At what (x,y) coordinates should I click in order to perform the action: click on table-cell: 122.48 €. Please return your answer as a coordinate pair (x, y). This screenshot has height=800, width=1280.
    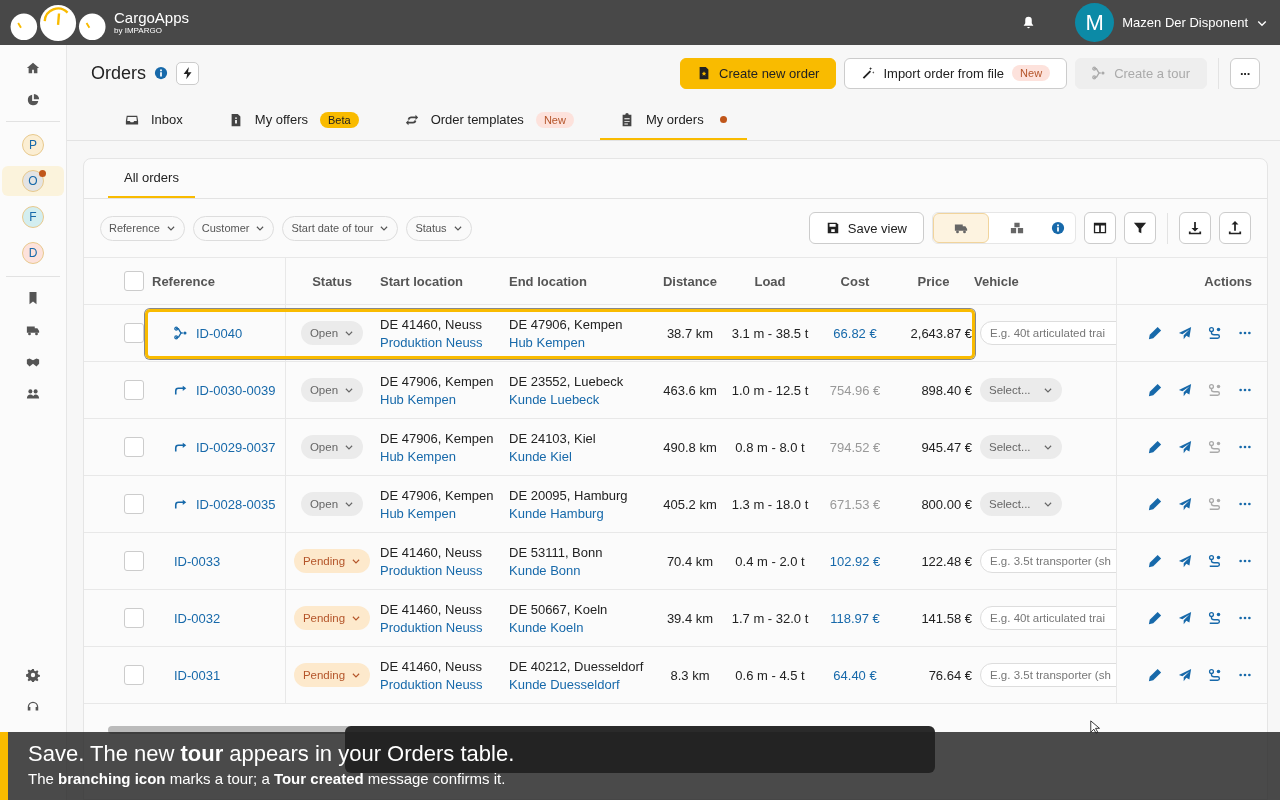
    Looking at the image, I should click on (946, 561).